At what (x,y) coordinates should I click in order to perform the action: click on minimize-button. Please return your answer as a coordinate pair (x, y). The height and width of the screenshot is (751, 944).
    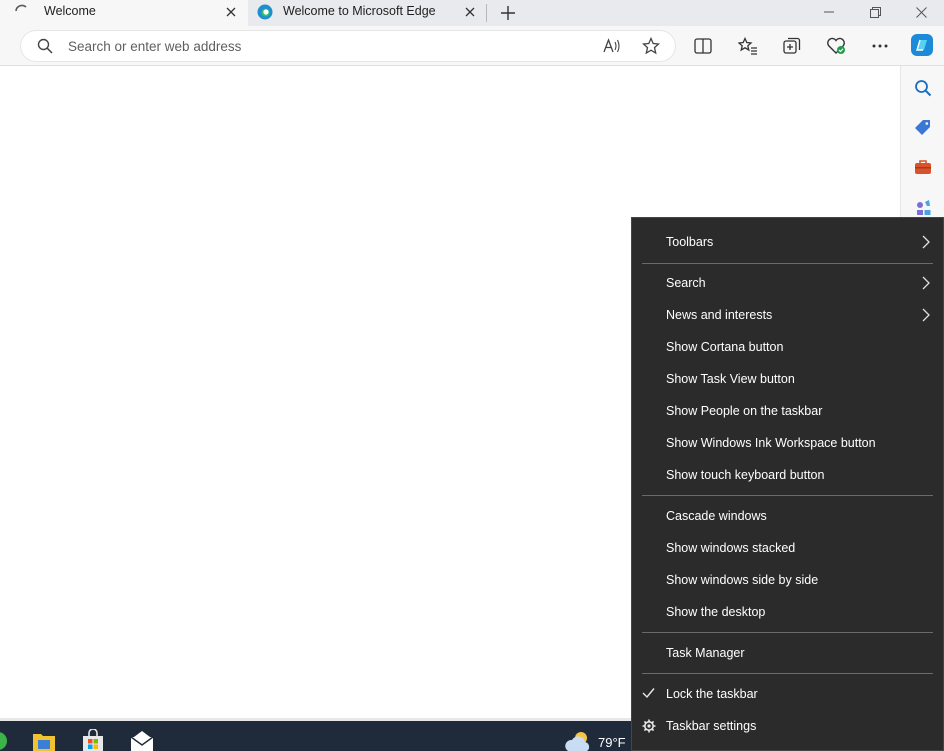
    Looking at the image, I should click on (829, 12).